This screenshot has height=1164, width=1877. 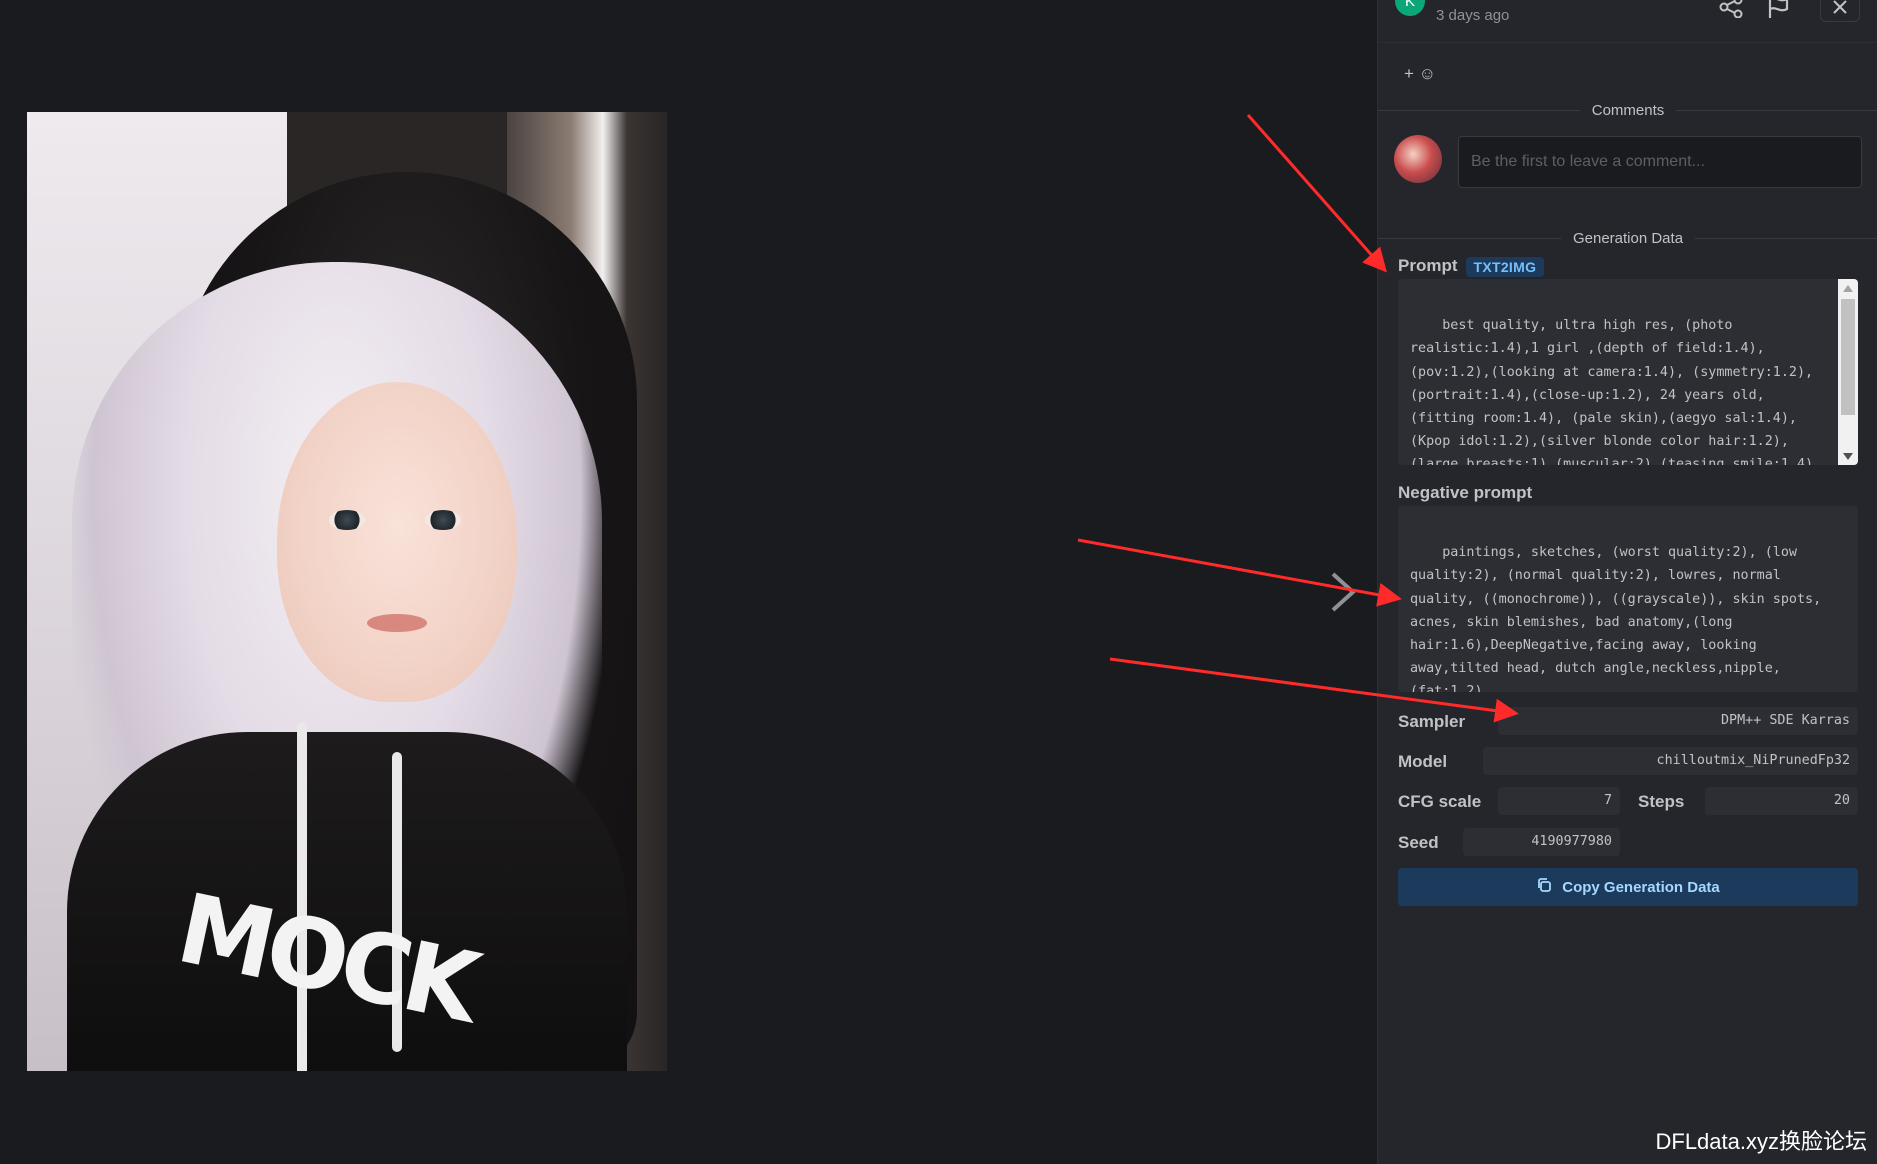 I want to click on comments-title: Comments, so click(x=1628, y=110).